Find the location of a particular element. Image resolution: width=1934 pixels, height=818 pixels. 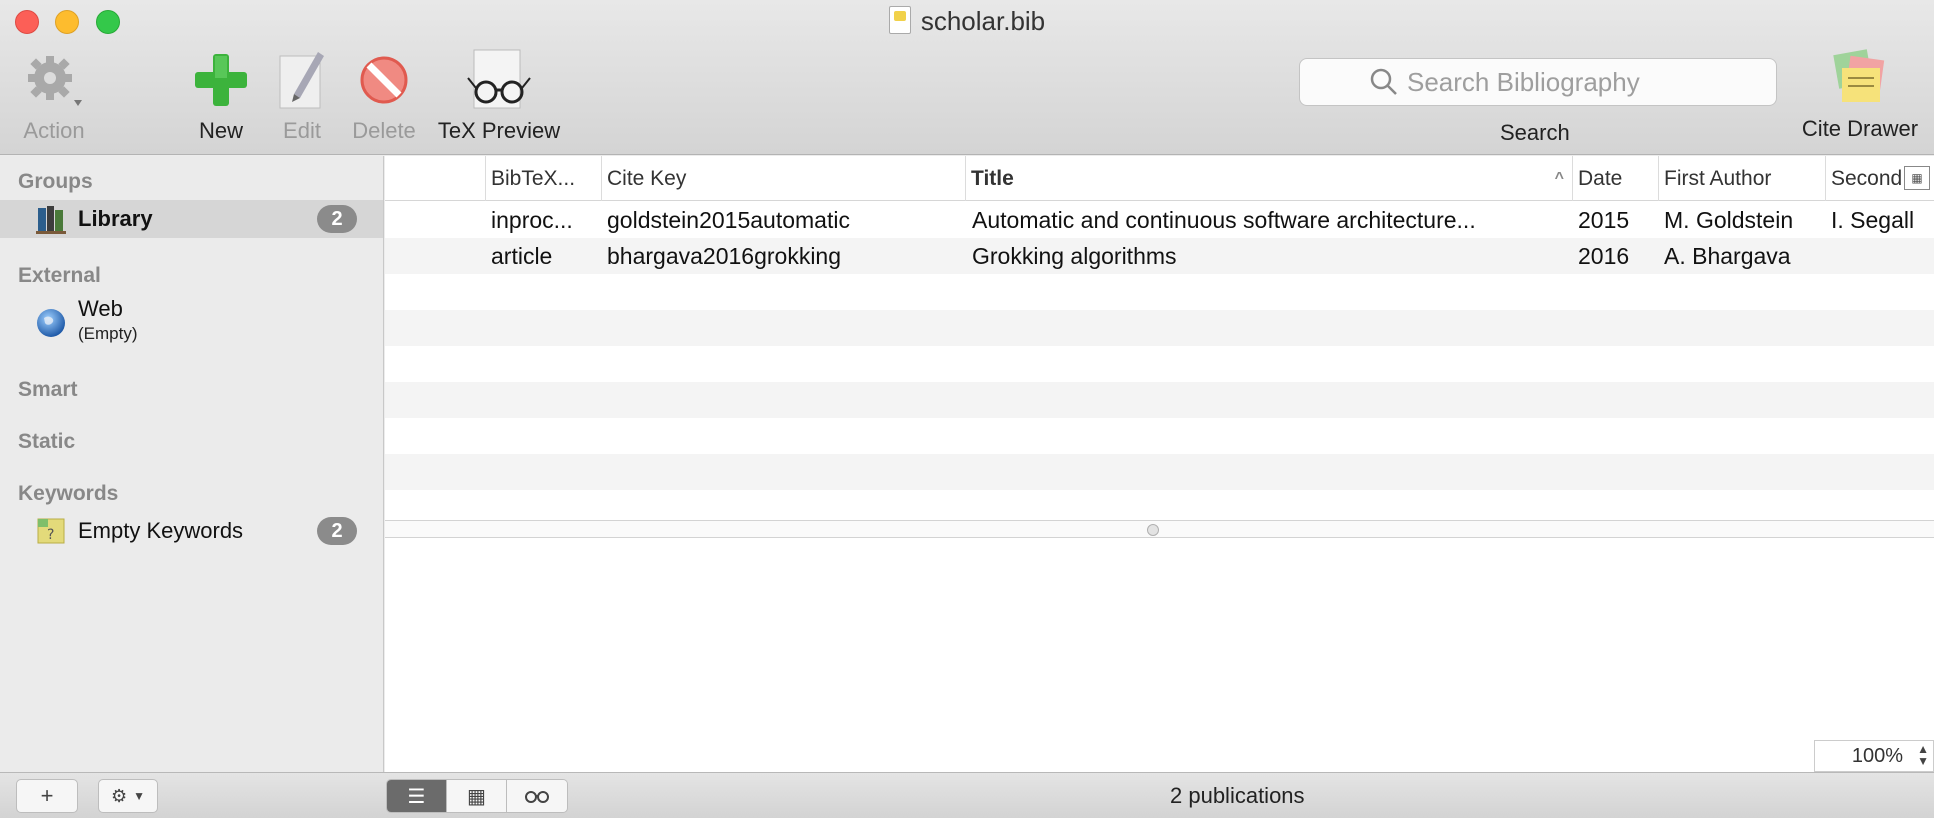

edit-label: Edit is located at coordinates (302, 130).